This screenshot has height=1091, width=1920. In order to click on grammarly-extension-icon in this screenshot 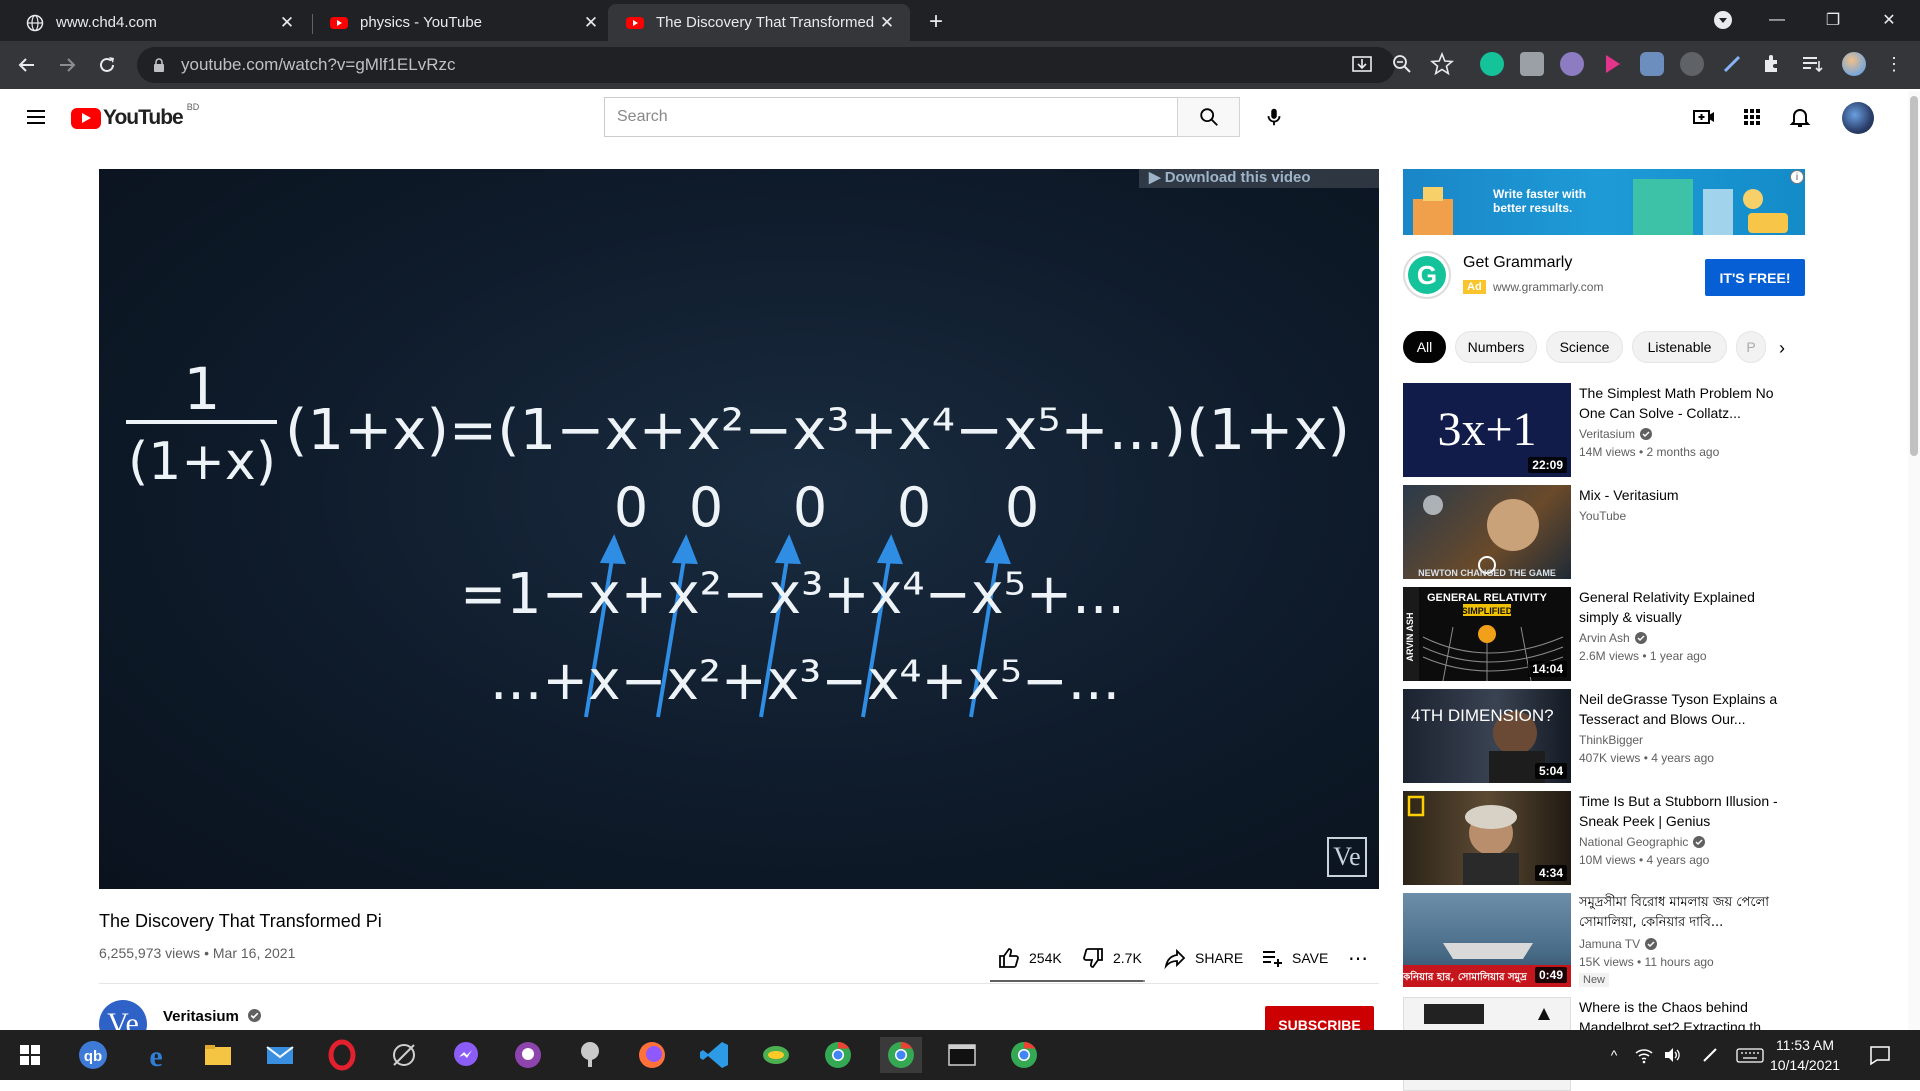, I will do `click(1492, 64)`.